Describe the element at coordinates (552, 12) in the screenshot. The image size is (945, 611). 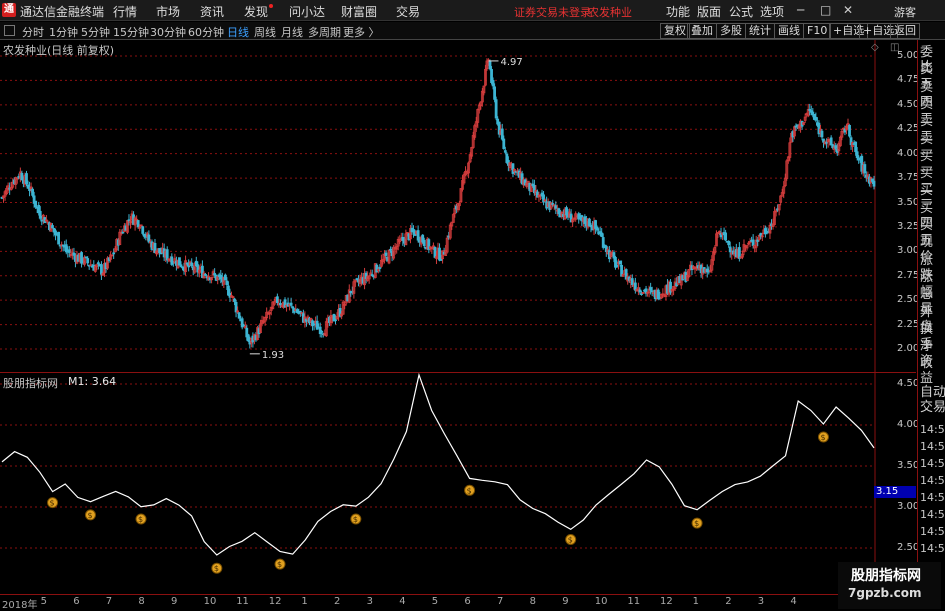
I see `trade-login-status: 证券交易未登录` at that location.